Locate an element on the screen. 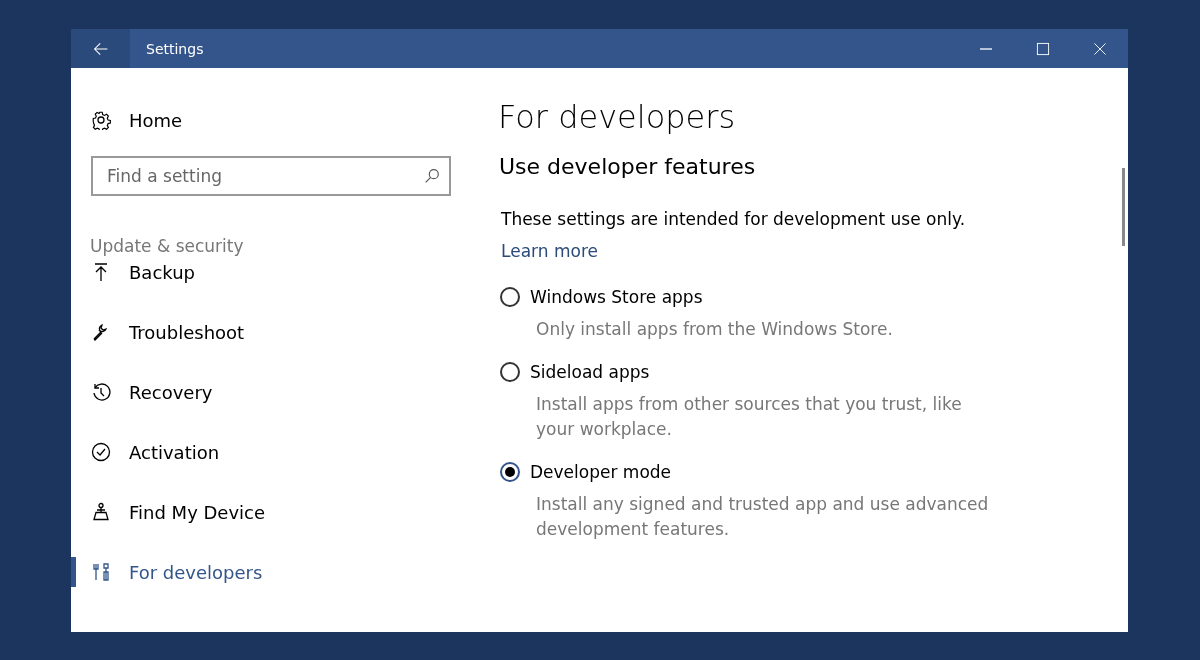 This screenshot has width=1200, height=660. history-clock-icon is located at coordinates (101, 392).